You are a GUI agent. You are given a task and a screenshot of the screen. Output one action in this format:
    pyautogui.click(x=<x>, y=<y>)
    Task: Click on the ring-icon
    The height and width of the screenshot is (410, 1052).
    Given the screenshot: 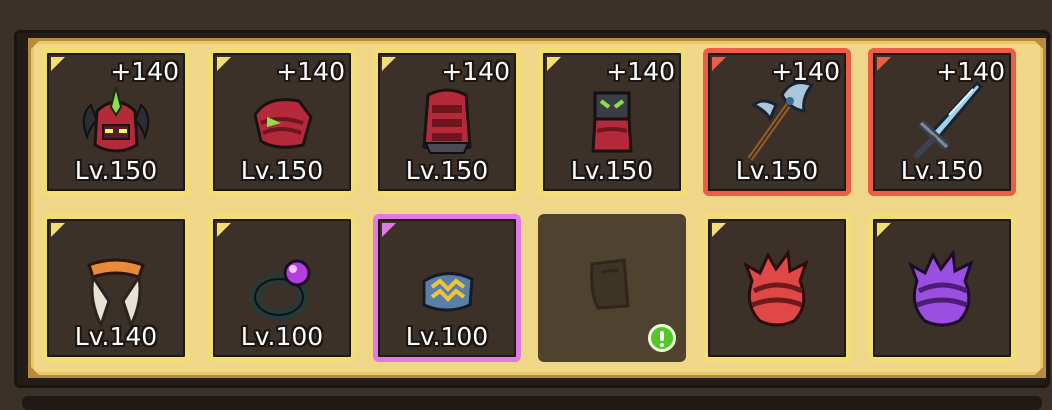 What is the action you would take?
    pyautogui.click(x=280, y=289)
    